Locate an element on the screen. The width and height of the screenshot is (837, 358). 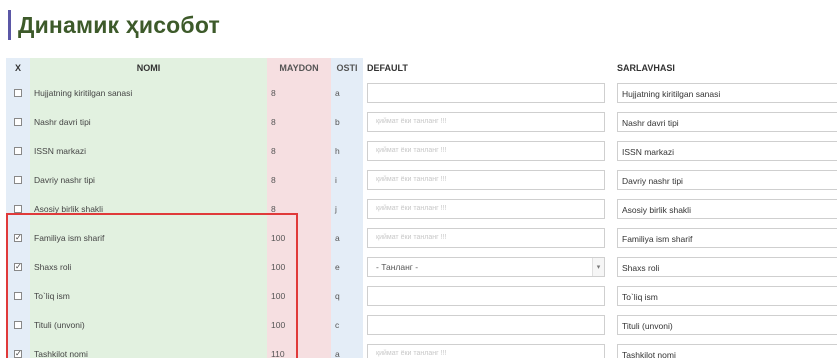
field-name: To`liq ism is located at coordinates (148, 295).